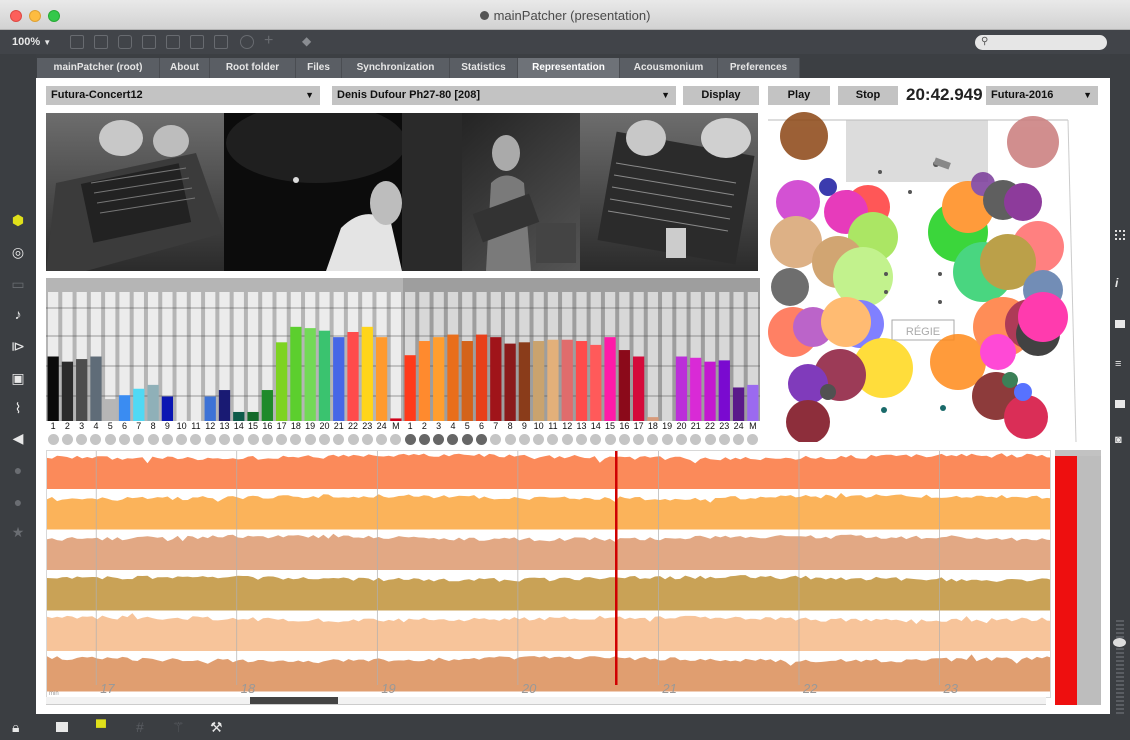 The height and width of the screenshot is (740, 1130). Describe the element at coordinates (178, 727) in the screenshot. I see `wand-icon: ⚚` at that location.